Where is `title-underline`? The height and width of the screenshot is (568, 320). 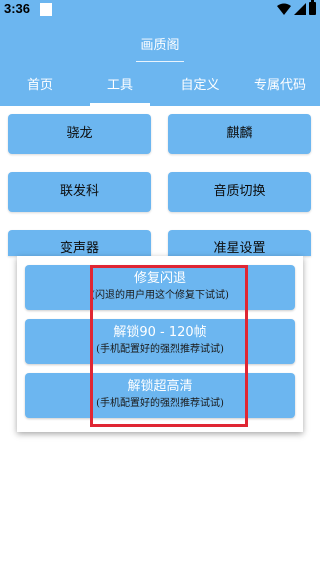
title-underline is located at coordinates (160, 61).